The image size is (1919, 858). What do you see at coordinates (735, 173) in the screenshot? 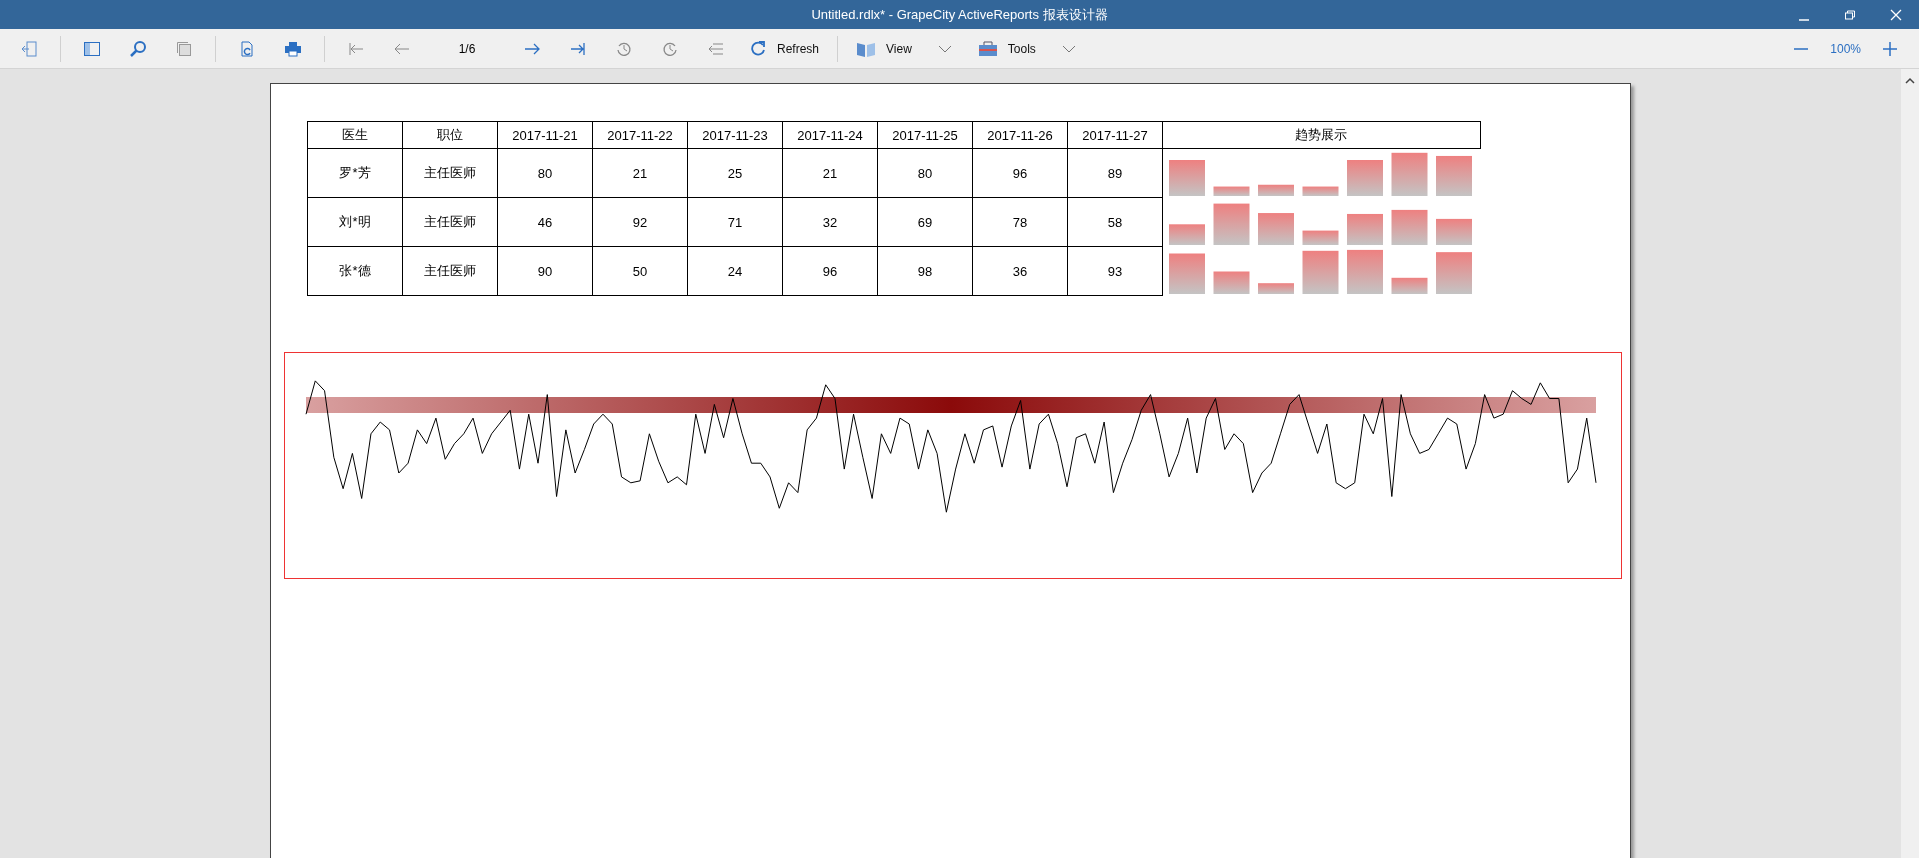
I see `table-cell: 25` at bounding box center [735, 173].